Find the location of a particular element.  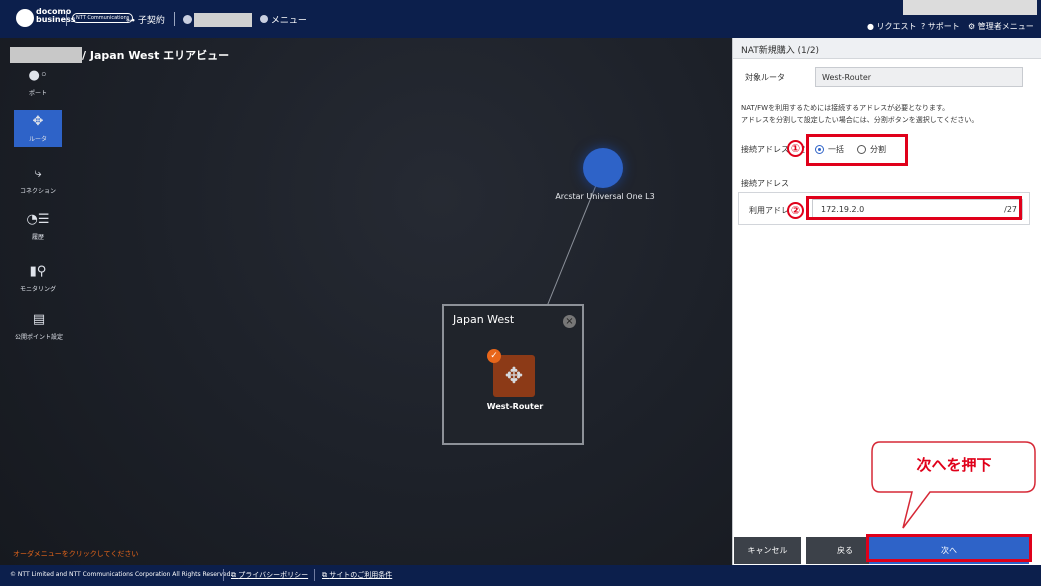

privacy-link: ⧉ プライバシーポリシー is located at coordinates (269, 575).